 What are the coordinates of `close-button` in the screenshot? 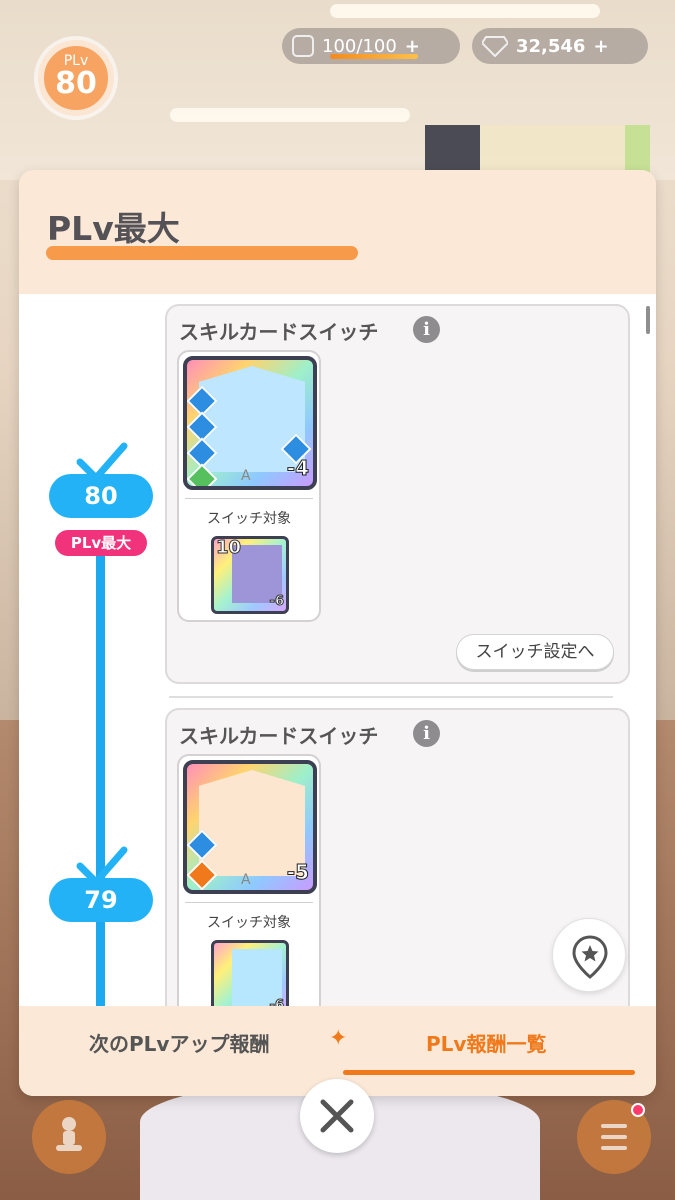 It's located at (337, 1116).